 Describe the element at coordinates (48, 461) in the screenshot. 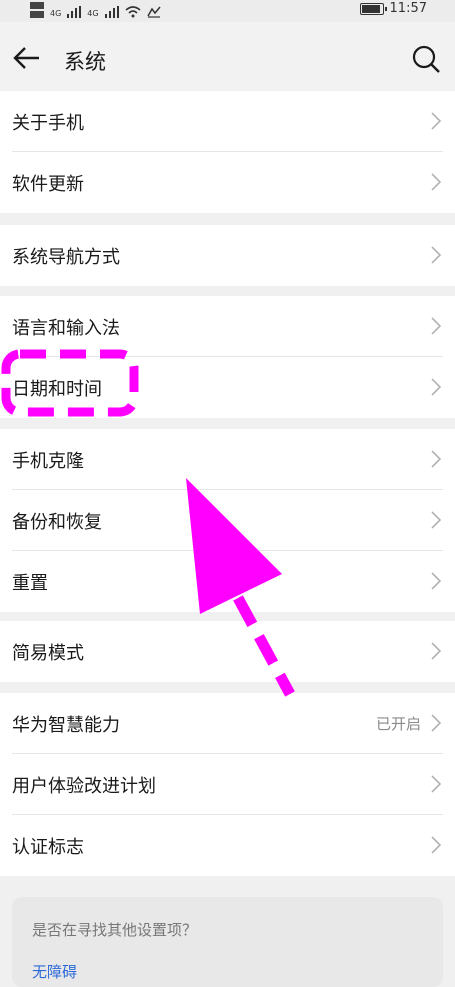

I see `settings-item-label: 手机克隆` at that location.